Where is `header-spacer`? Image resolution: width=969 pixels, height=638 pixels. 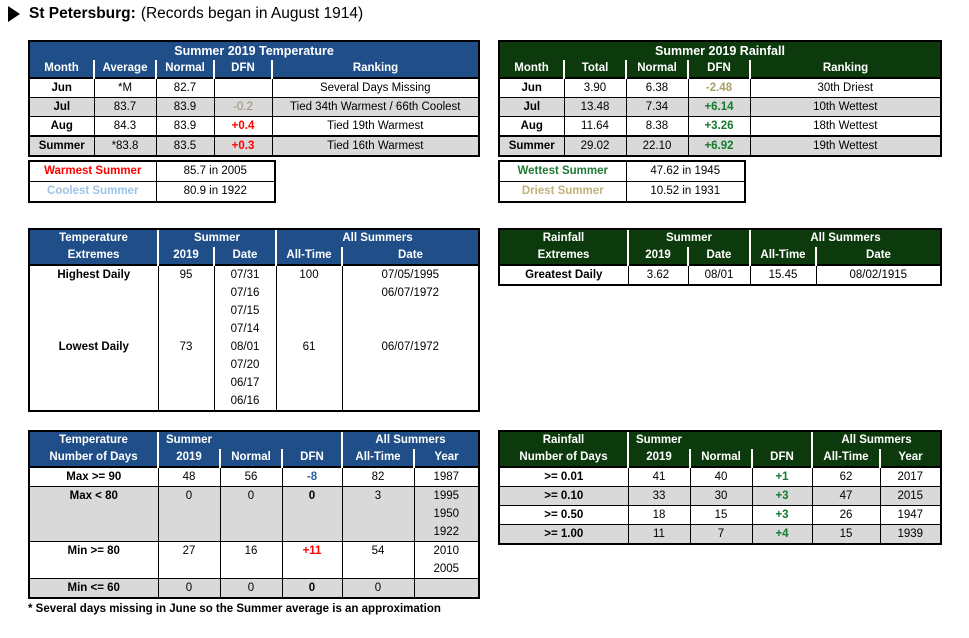 header-spacer is located at coordinates (751, 440).